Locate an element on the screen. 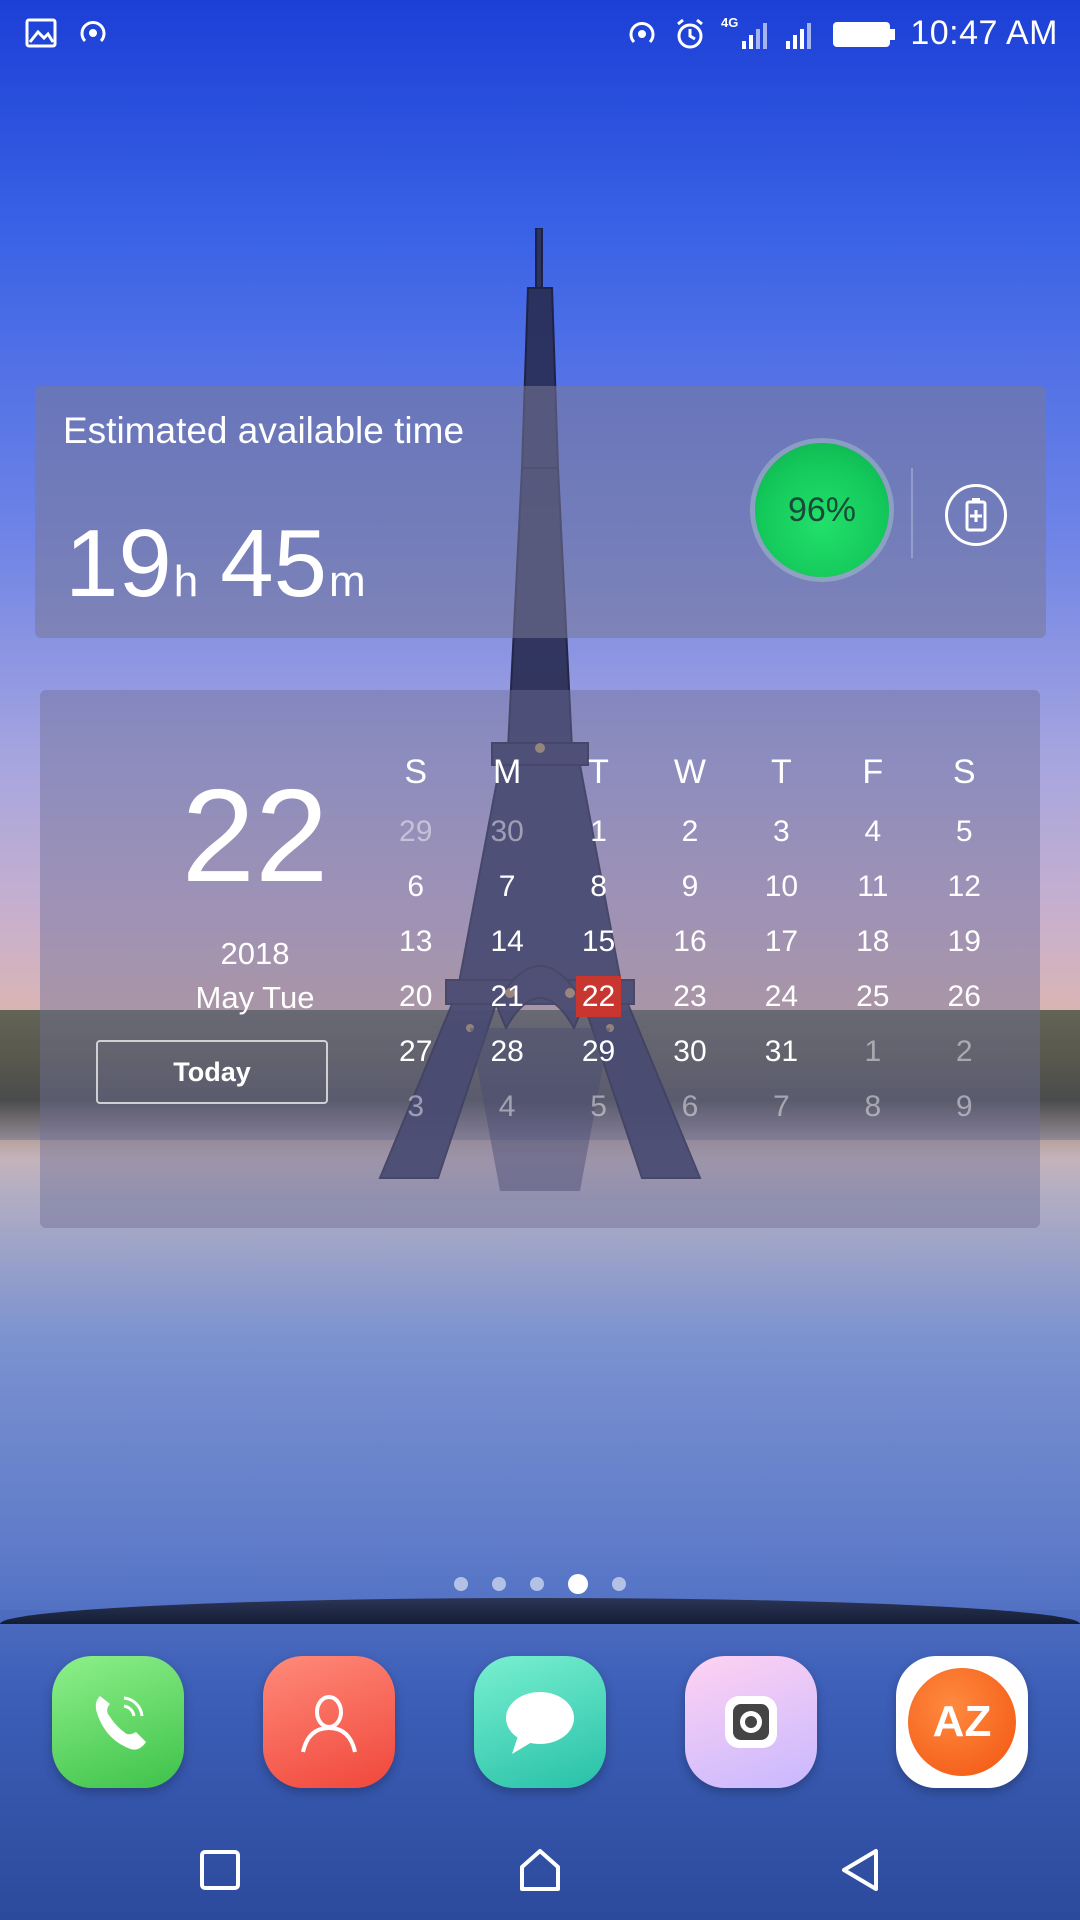  calendar-day-number: 21 is located at coordinates (507, 996).